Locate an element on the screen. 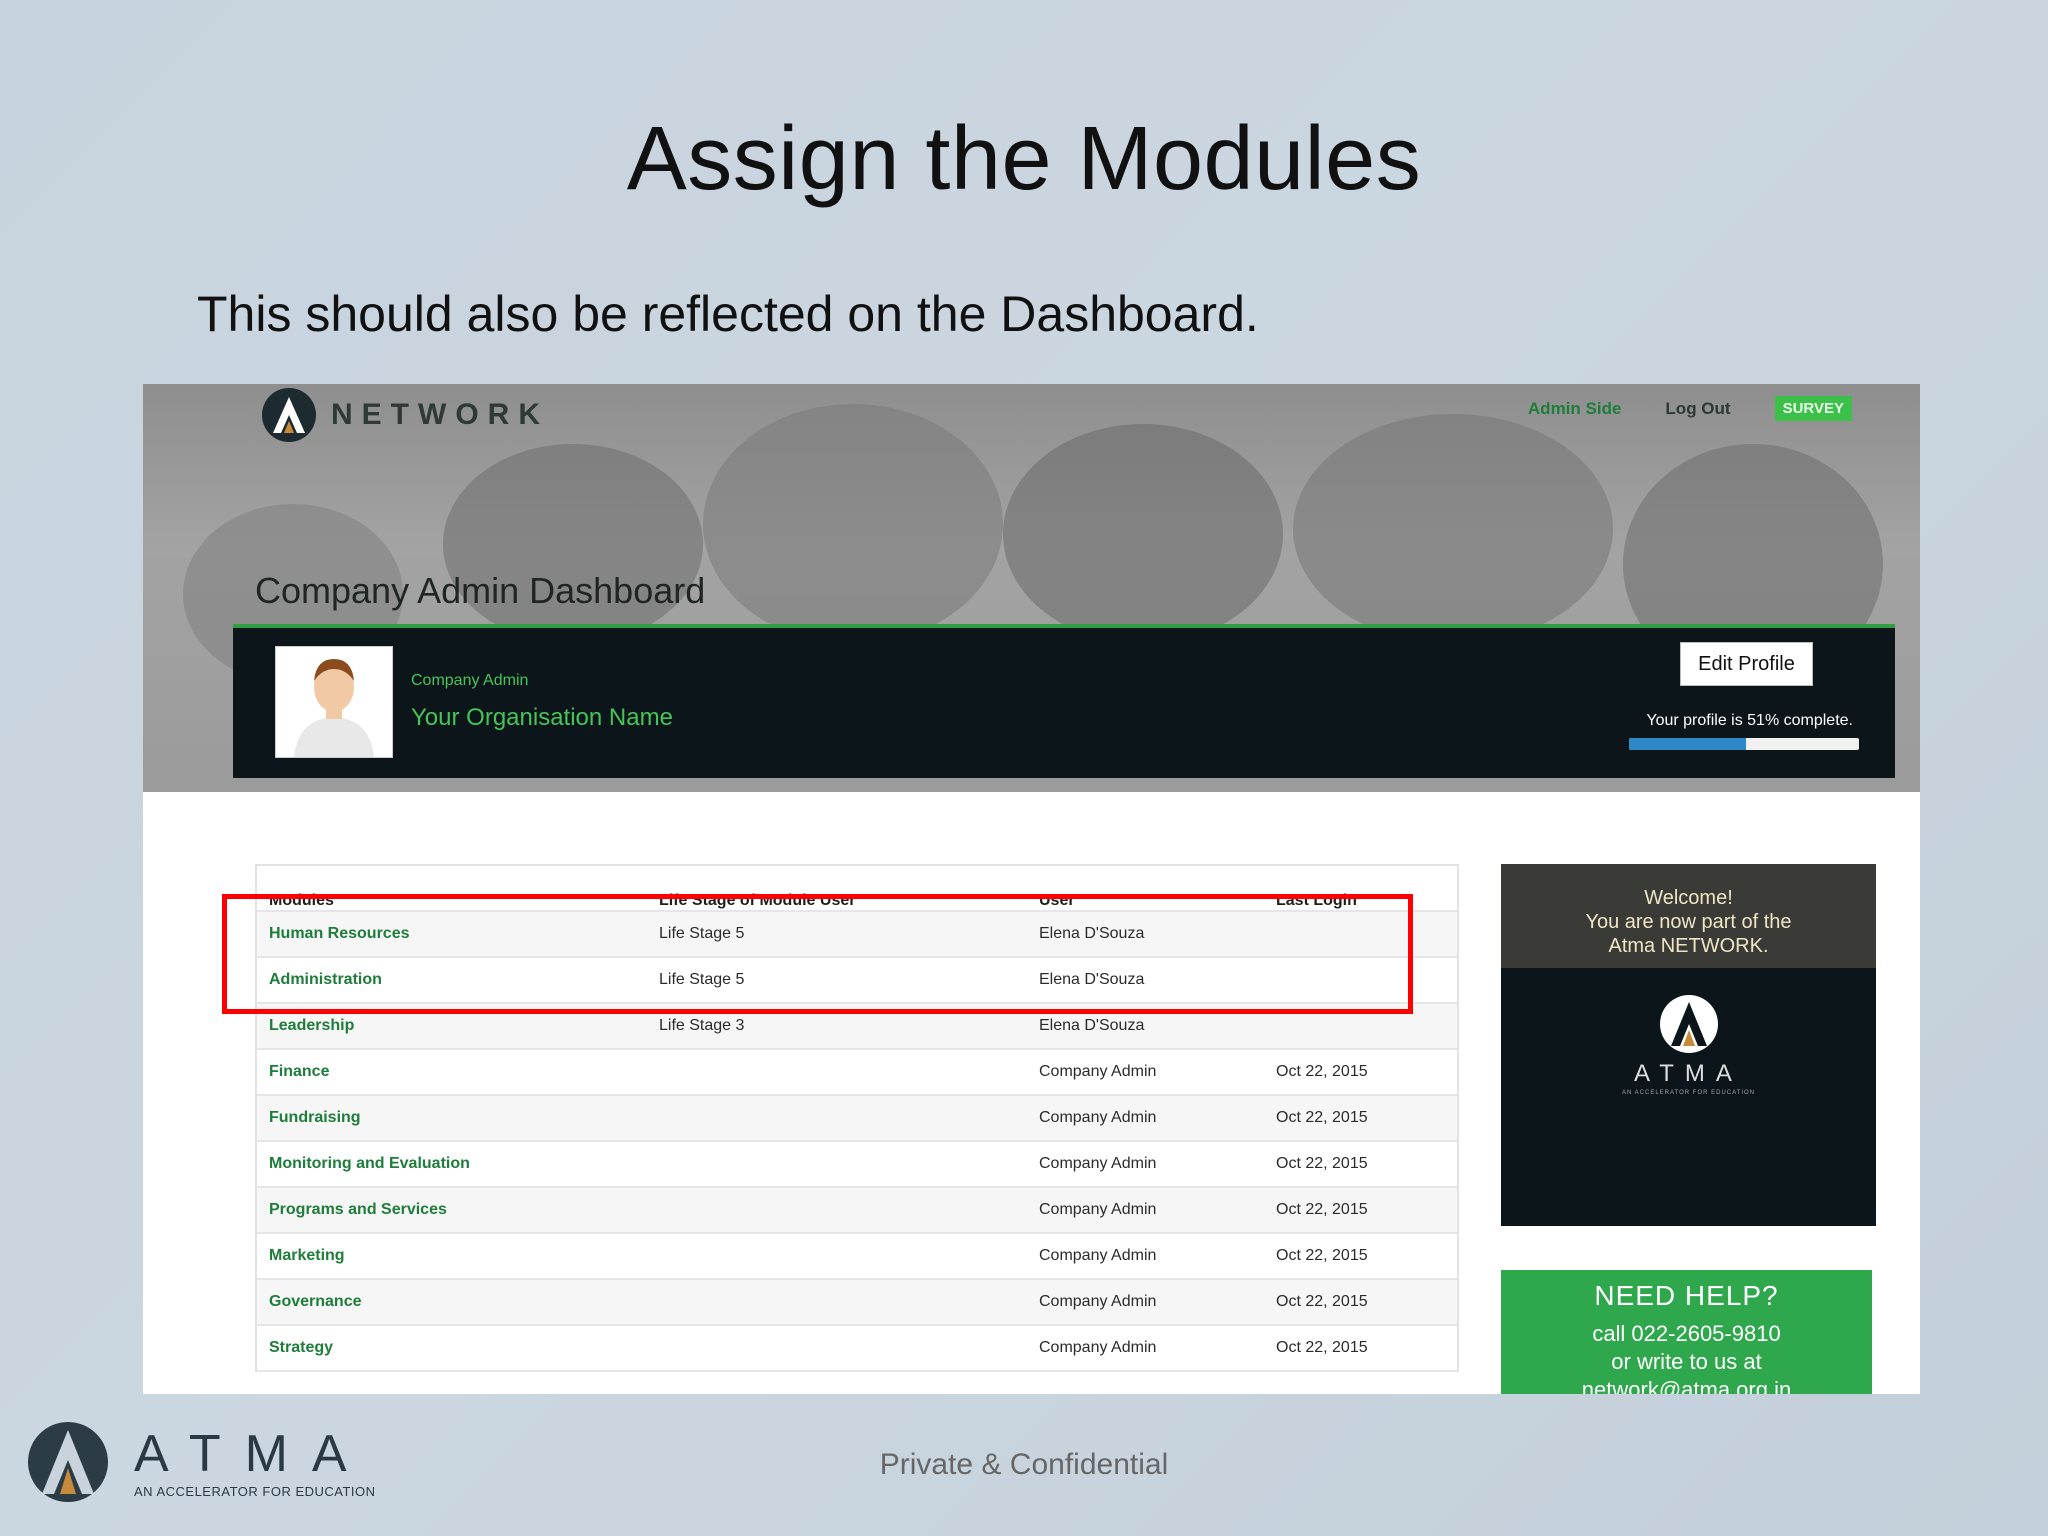 The width and height of the screenshot is (2048, 1536). top-nav: Admin Side Log Out SURVEY is located at coordinates (1690, 408).